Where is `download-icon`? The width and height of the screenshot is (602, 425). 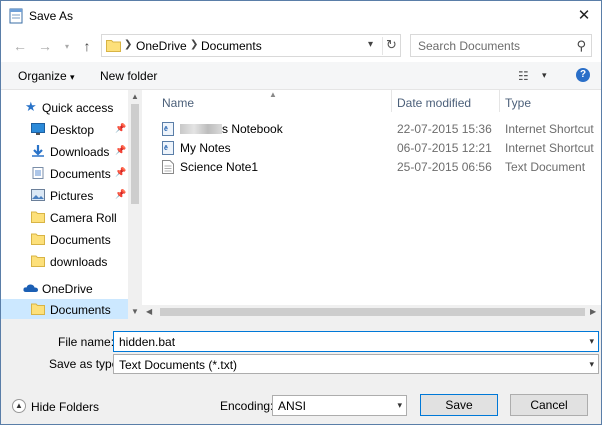 download-icon is located at coordinates (38, 151).